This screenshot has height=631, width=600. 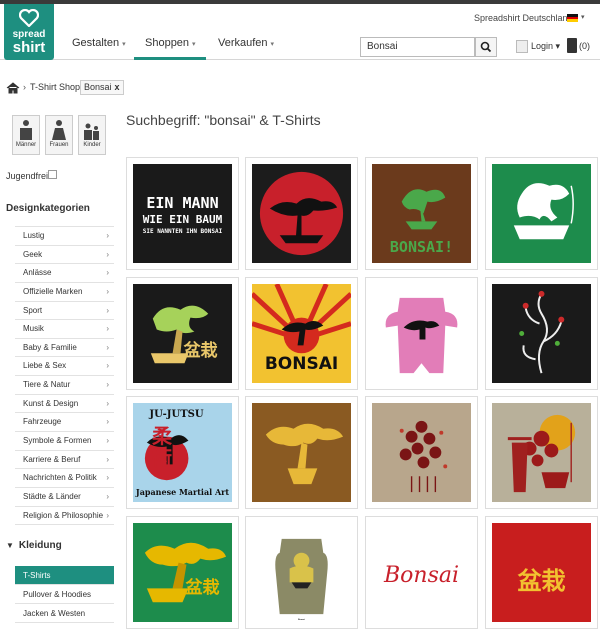 What do you see at coordinates (64, 613) in the screenshot?
I see `clothing-item: Jacken & Westen` at bounding box center [64, 613].